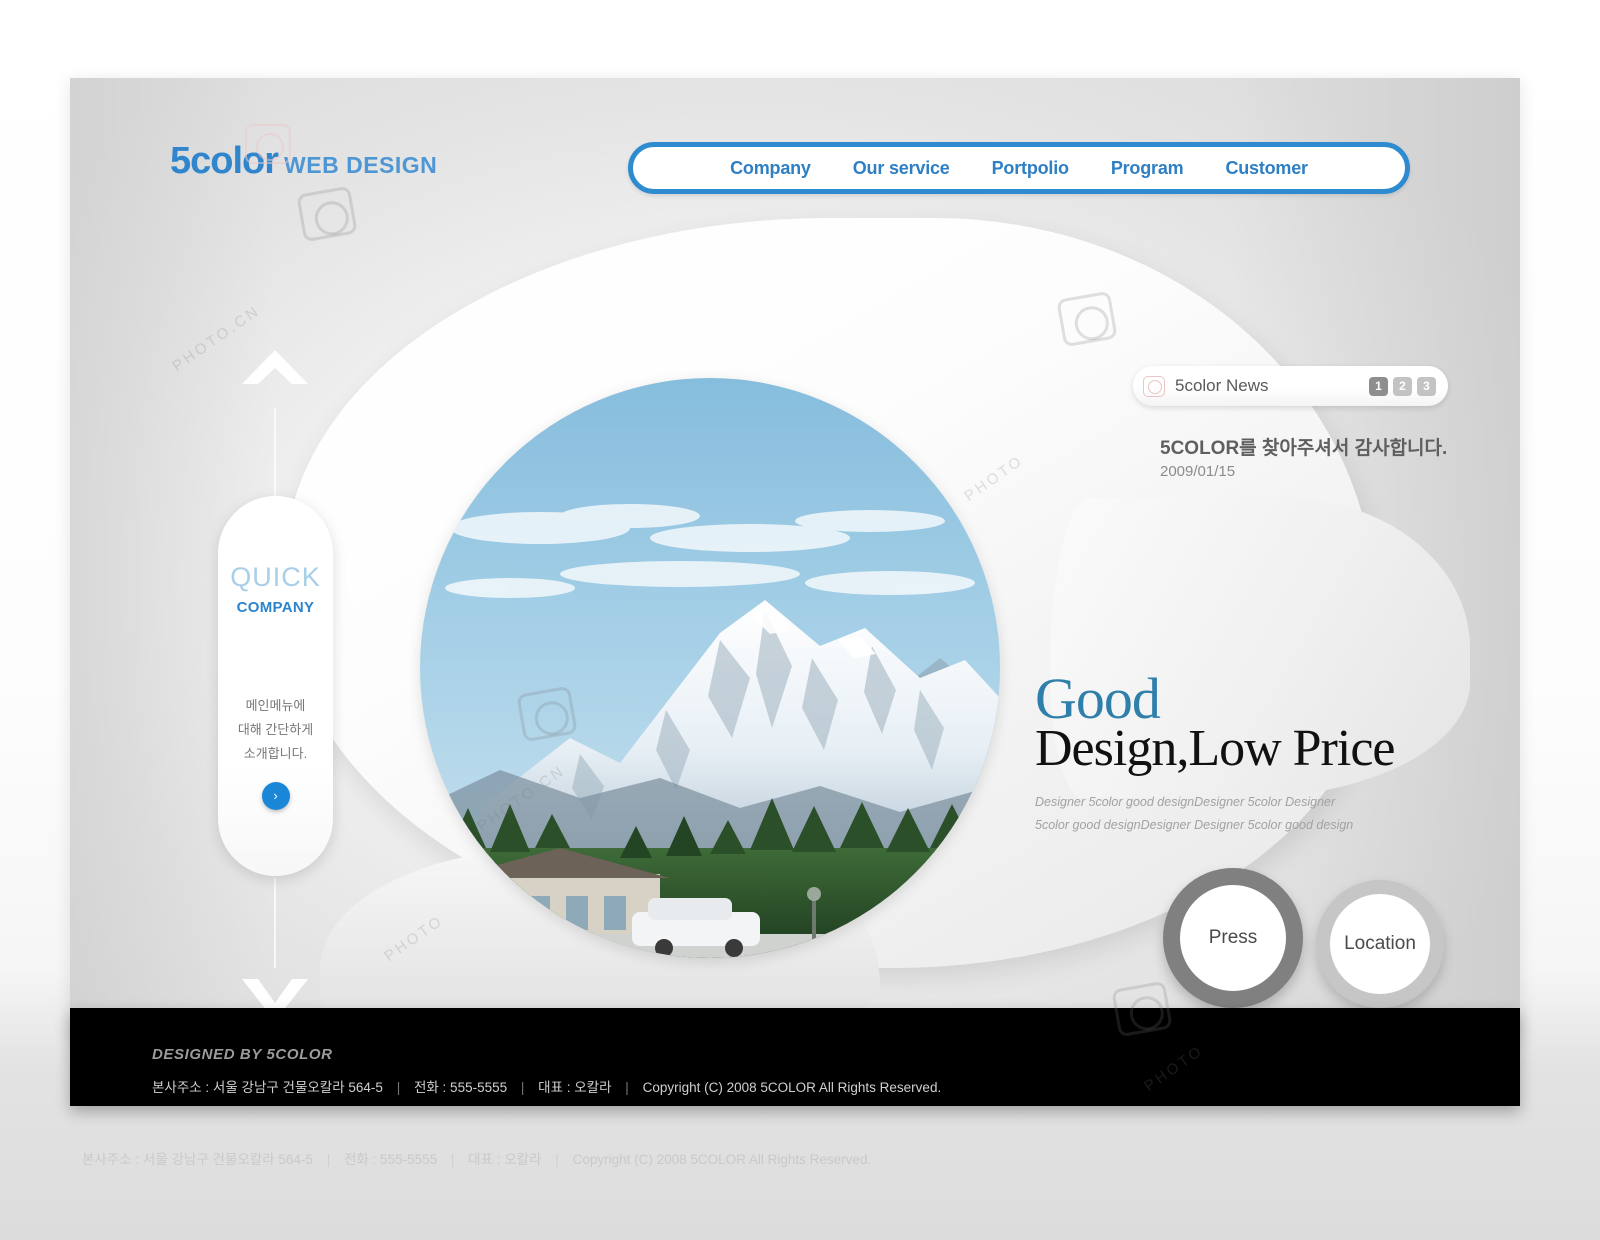 Image resolution: width=1600 pixels, height=1240 pixels. What do you see at coordinates (242, 1054) in the screenshot?
I see `footer-brand: DESIGNED BY 5COLOR` at bounding box center [242, 1054].